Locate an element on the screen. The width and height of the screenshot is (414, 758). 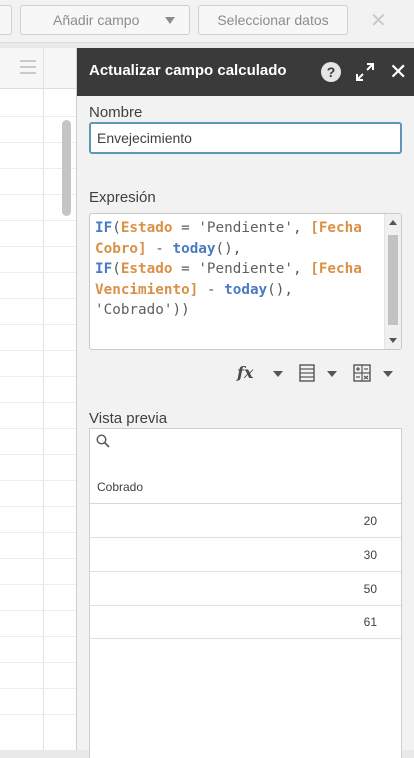
top-toolbar: Añadir campo Seleccionar datos ✕ is located at coordinates (207, 21).